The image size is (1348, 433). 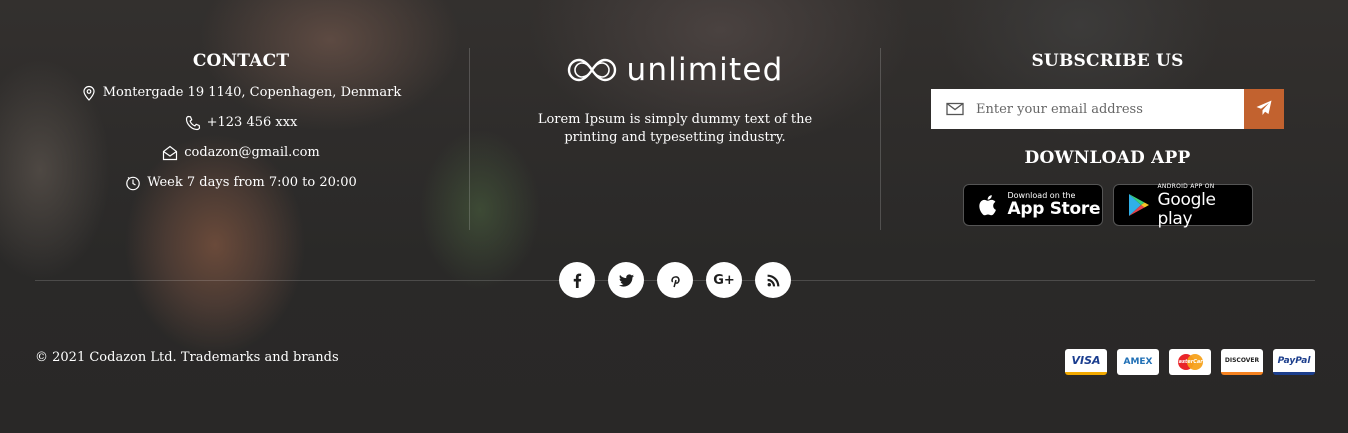 I want to click on facebook-button, so click(x=577, y=280).